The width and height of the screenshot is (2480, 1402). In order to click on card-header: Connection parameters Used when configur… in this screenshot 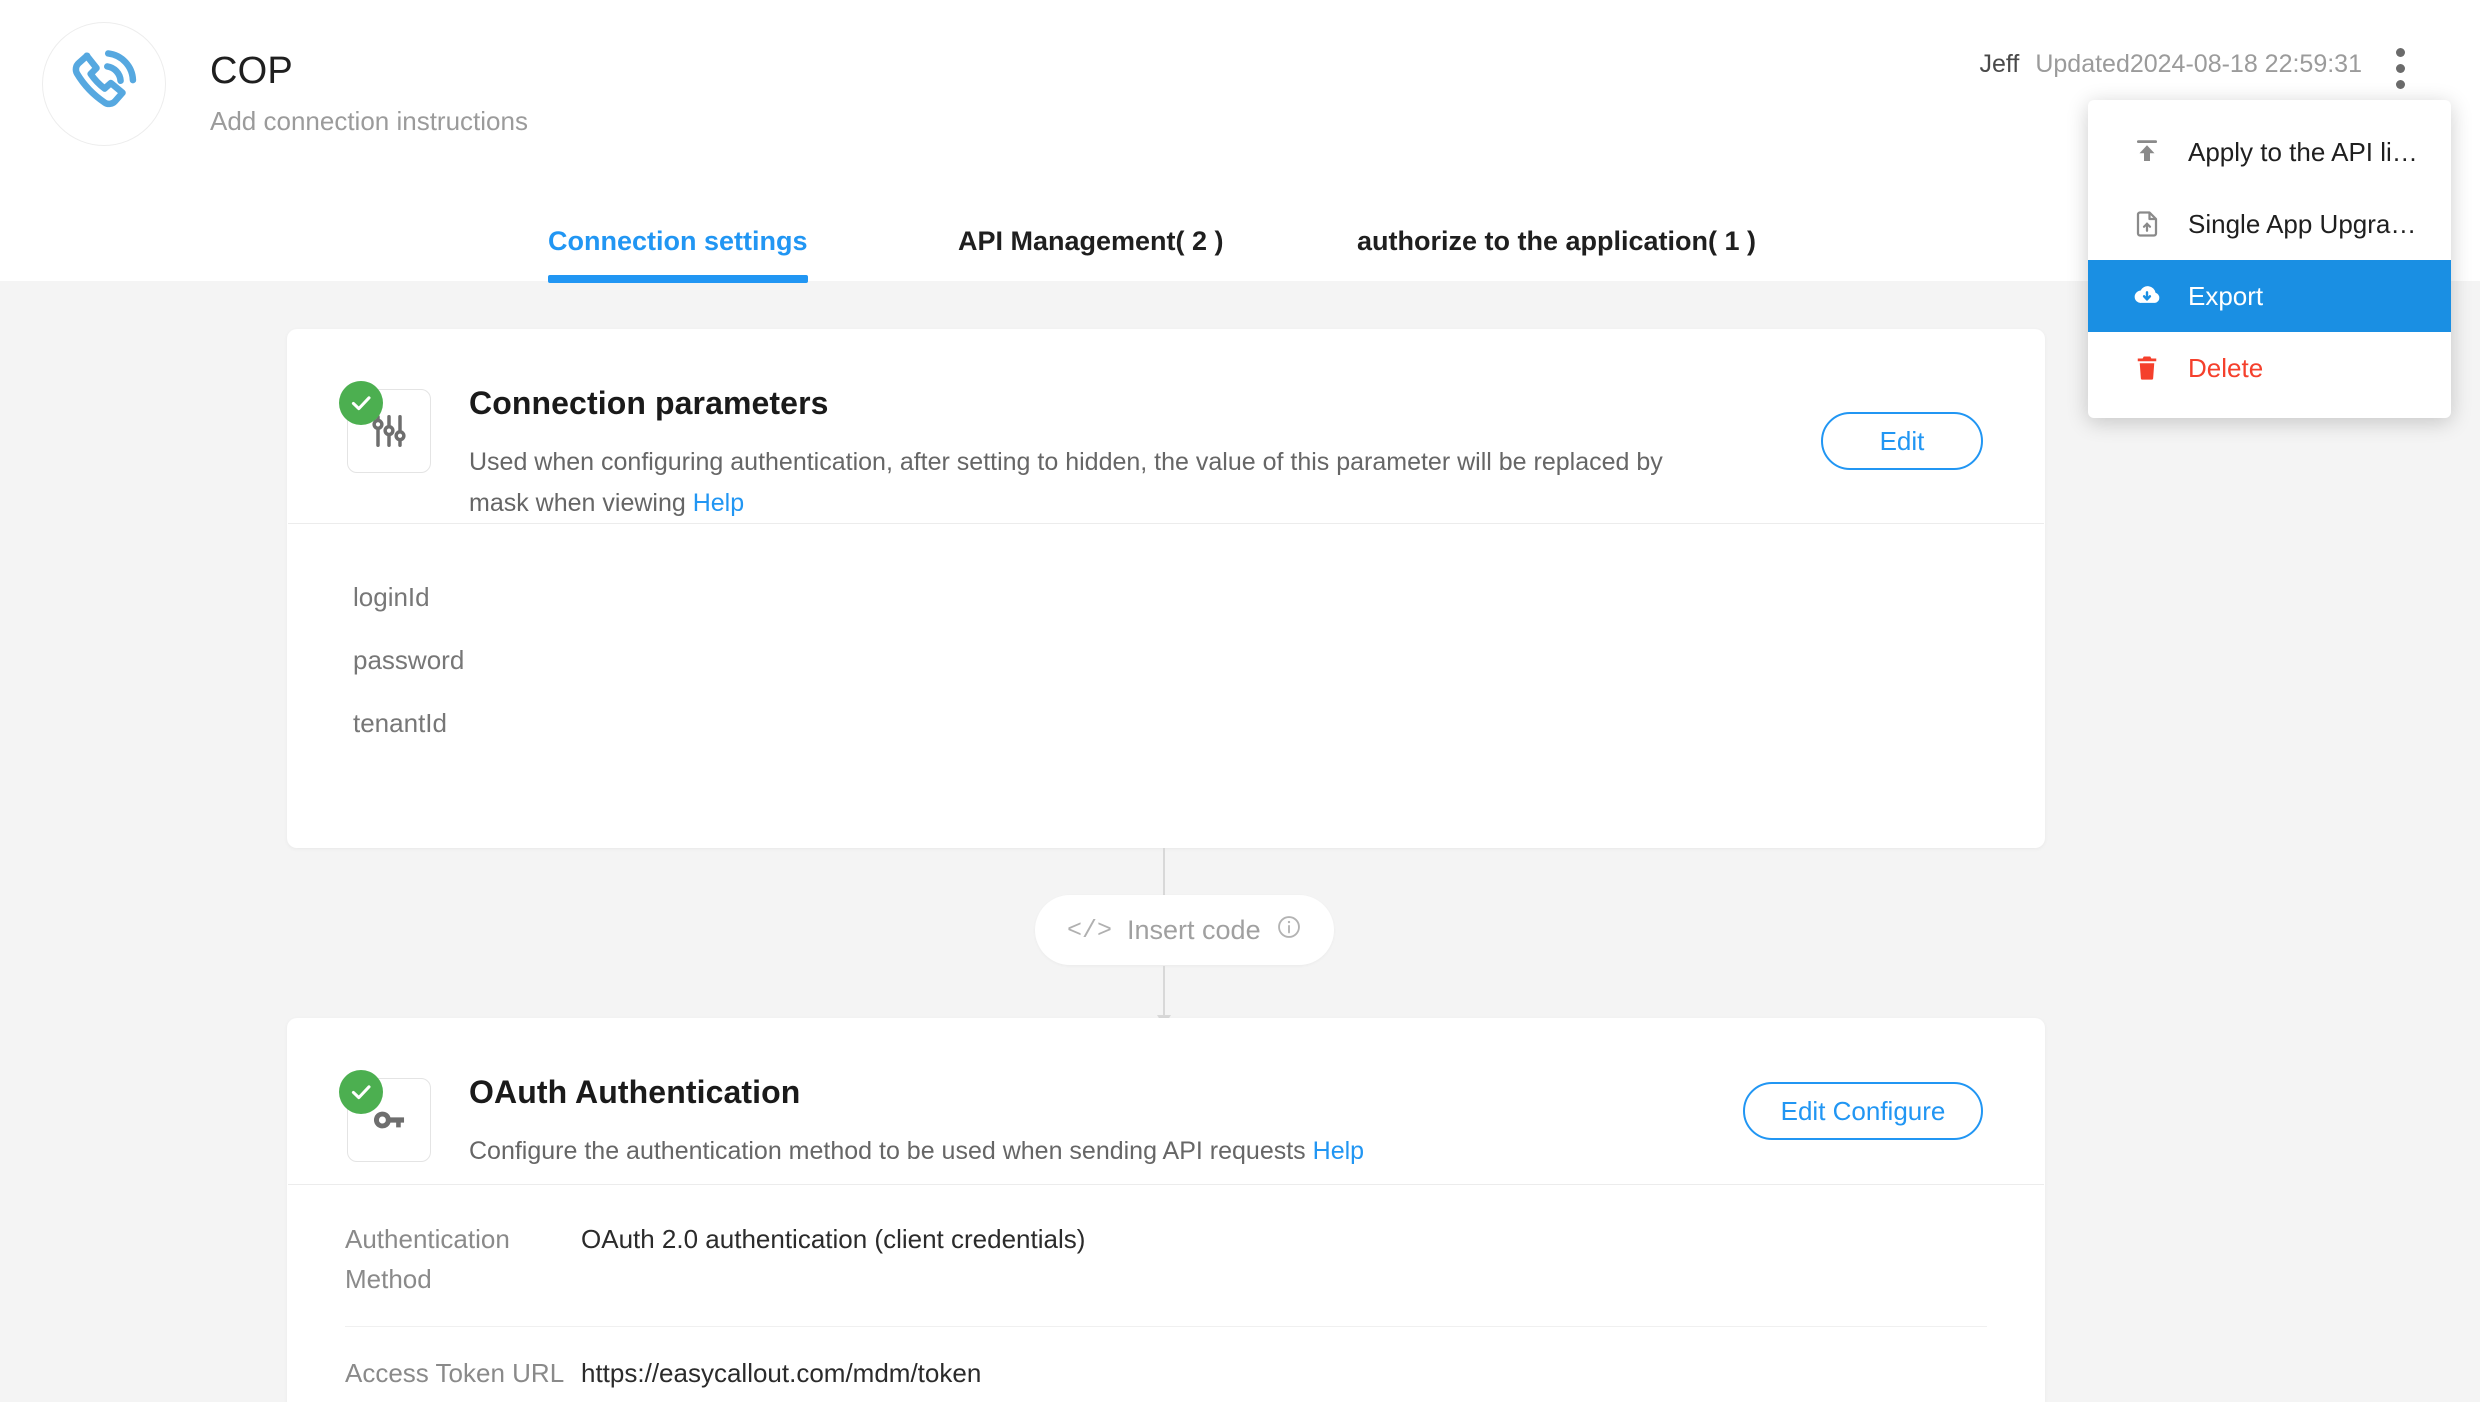, I will do `click(1166, 426)`.